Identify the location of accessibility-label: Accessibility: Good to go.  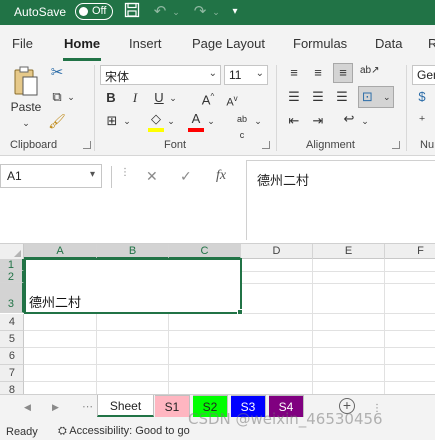
(129, 431).